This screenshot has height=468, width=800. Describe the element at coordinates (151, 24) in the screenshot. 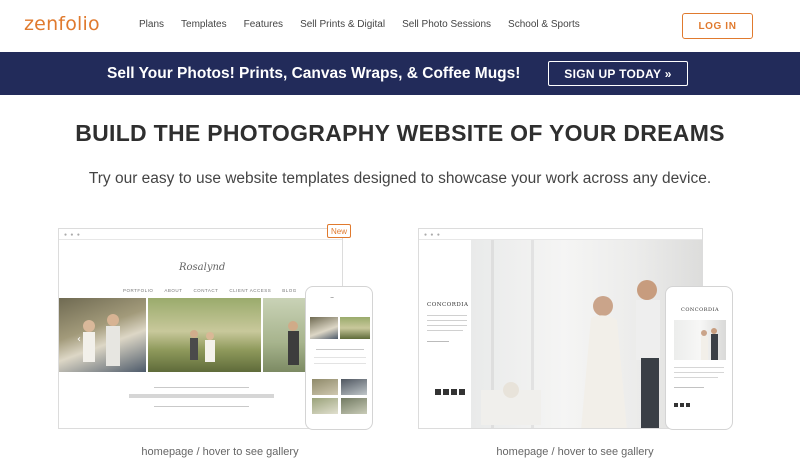

I see `nav-plans: Plans` at that location.